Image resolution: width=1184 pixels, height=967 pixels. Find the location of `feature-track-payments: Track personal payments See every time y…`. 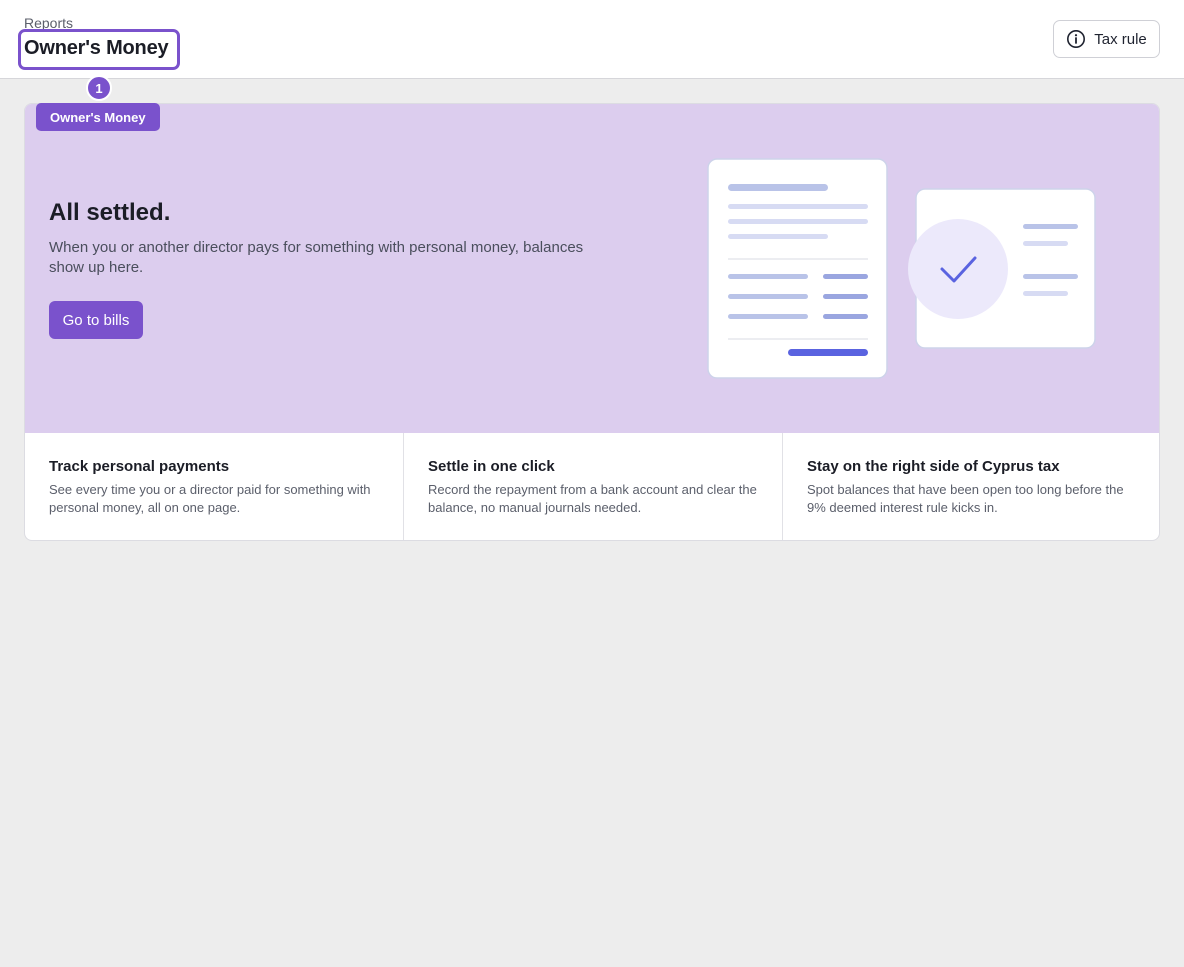

feature-track-payments: Track personal payments See every time y… is located at coordinates (214, 486).